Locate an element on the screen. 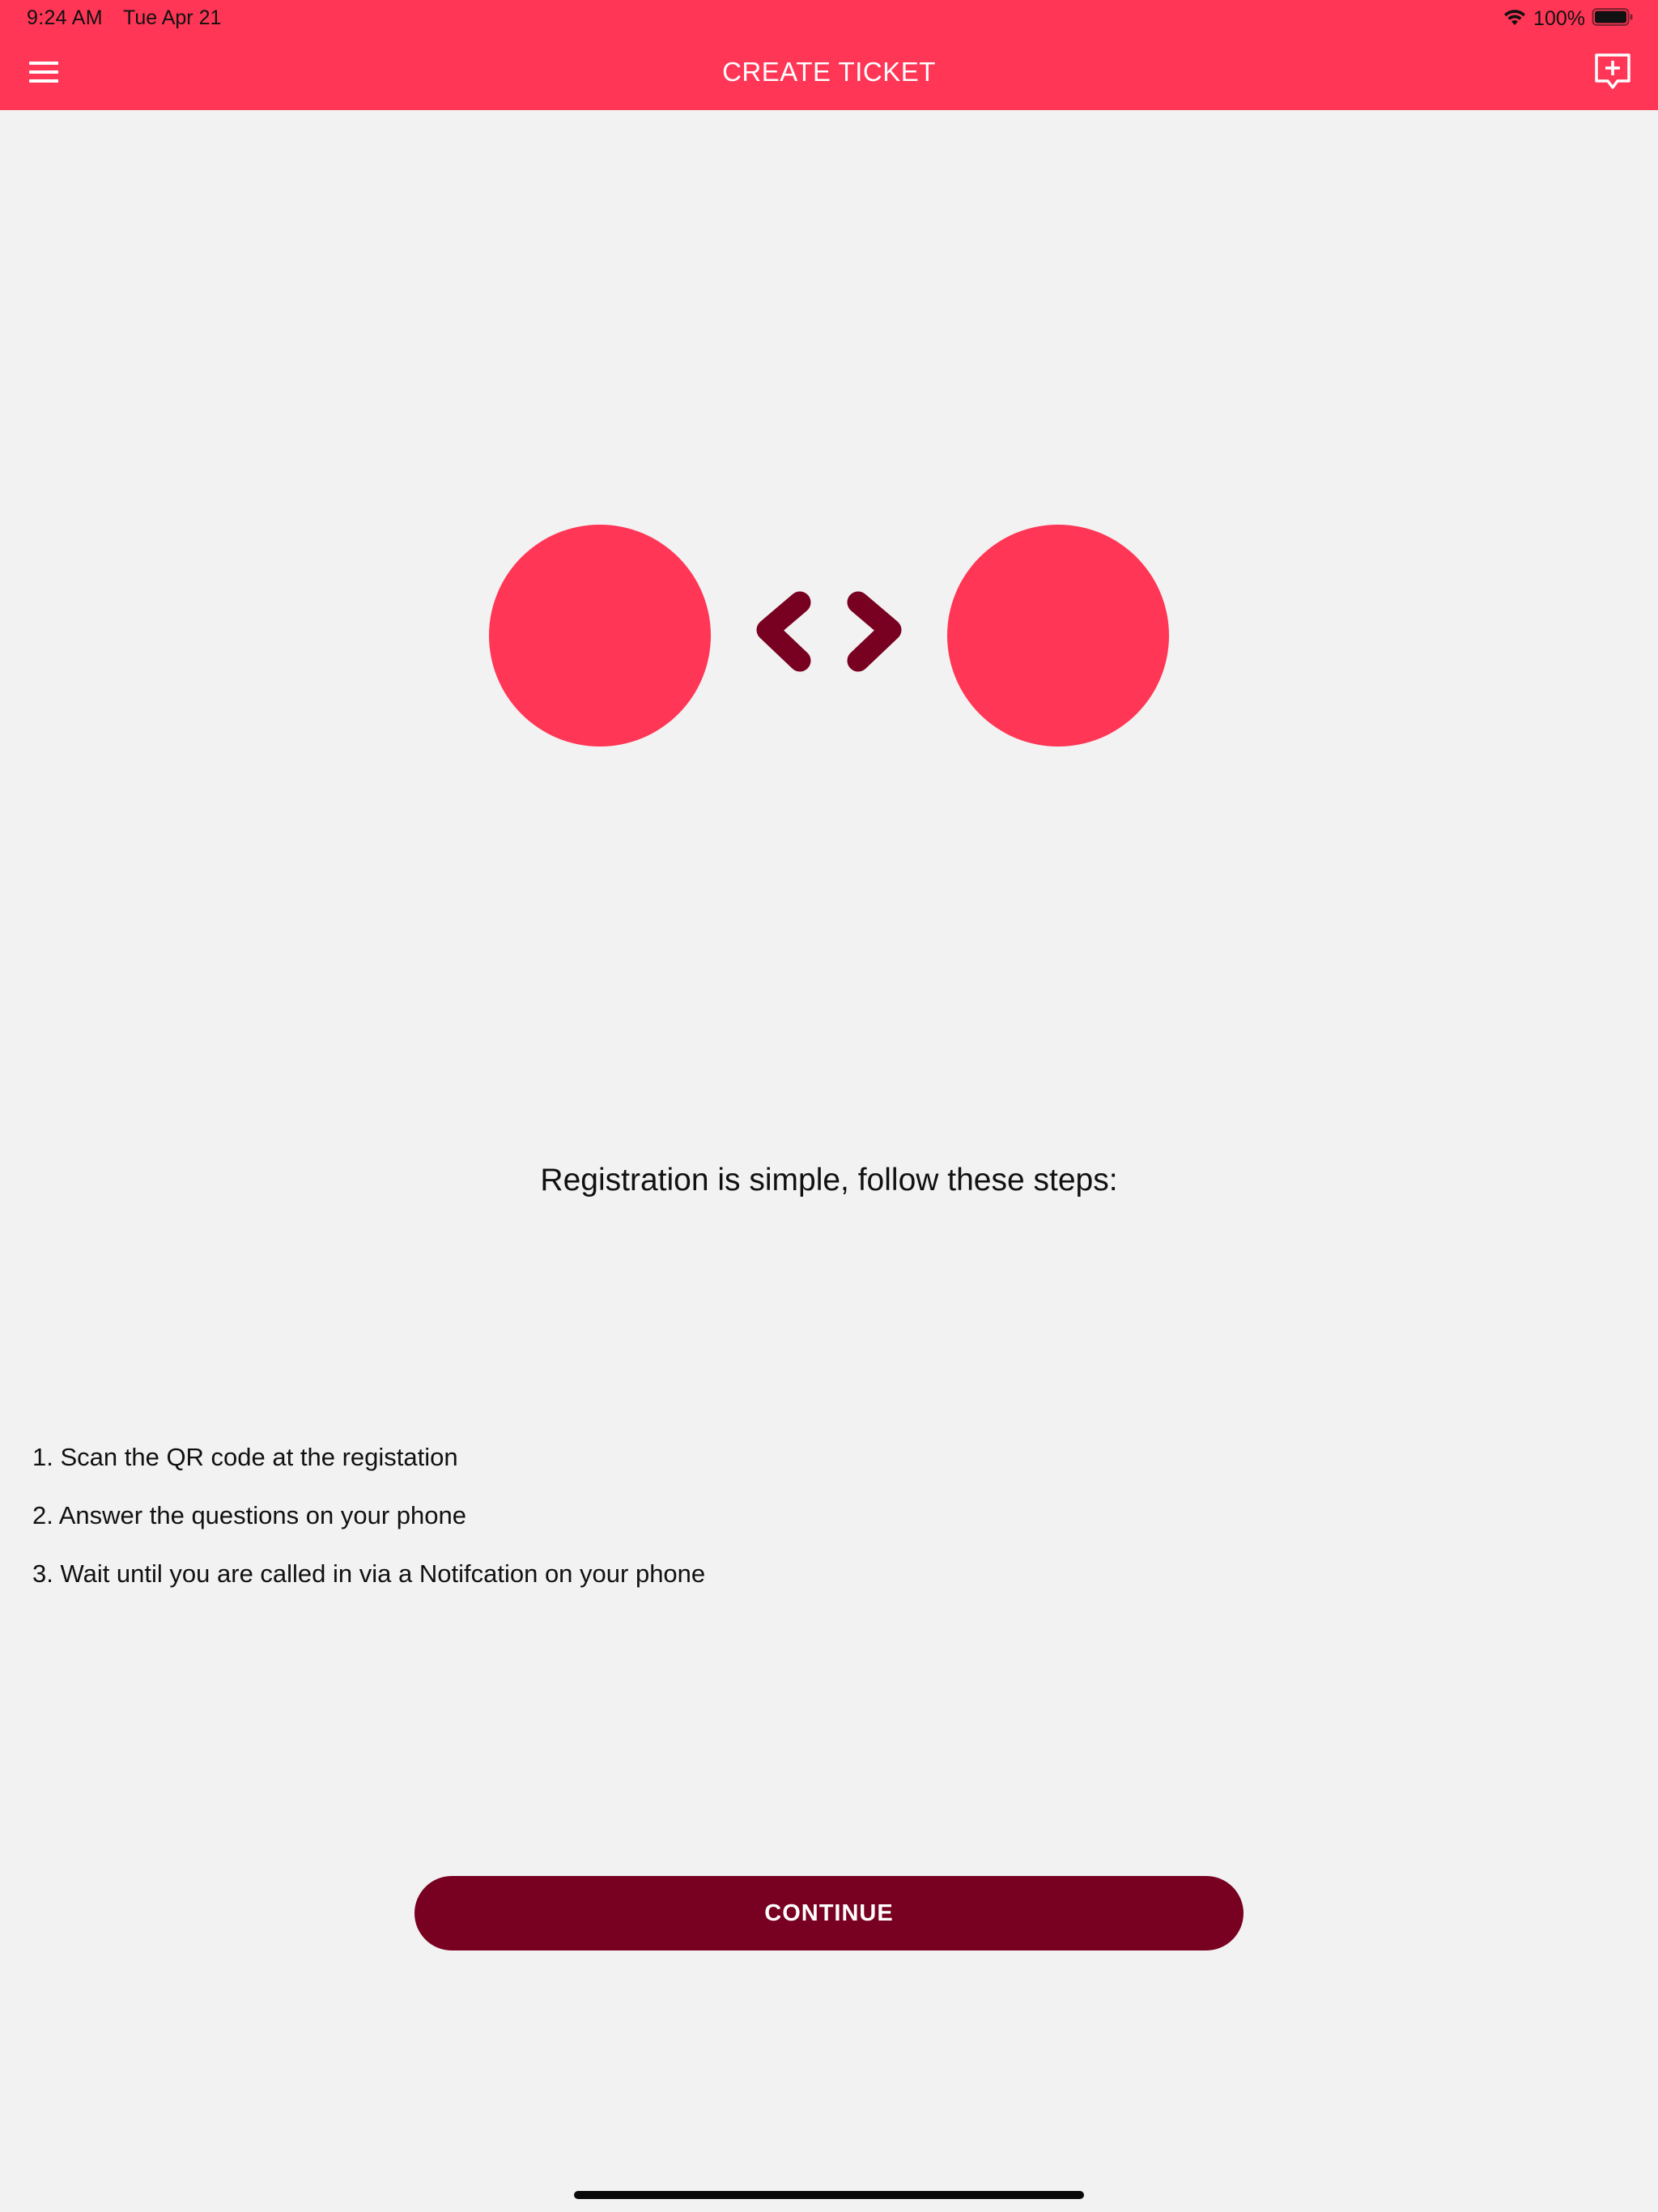 The width and height of the screenshot is (1658, 2212). code-chevrons-icon is located at coordinates (829, 636).